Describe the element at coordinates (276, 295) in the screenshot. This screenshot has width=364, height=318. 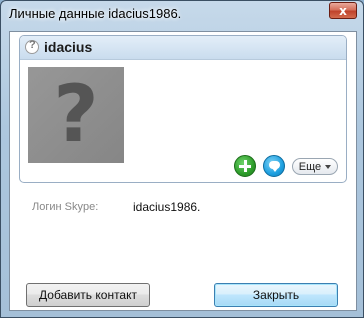
I see `close-button: Закрыть` at that location.